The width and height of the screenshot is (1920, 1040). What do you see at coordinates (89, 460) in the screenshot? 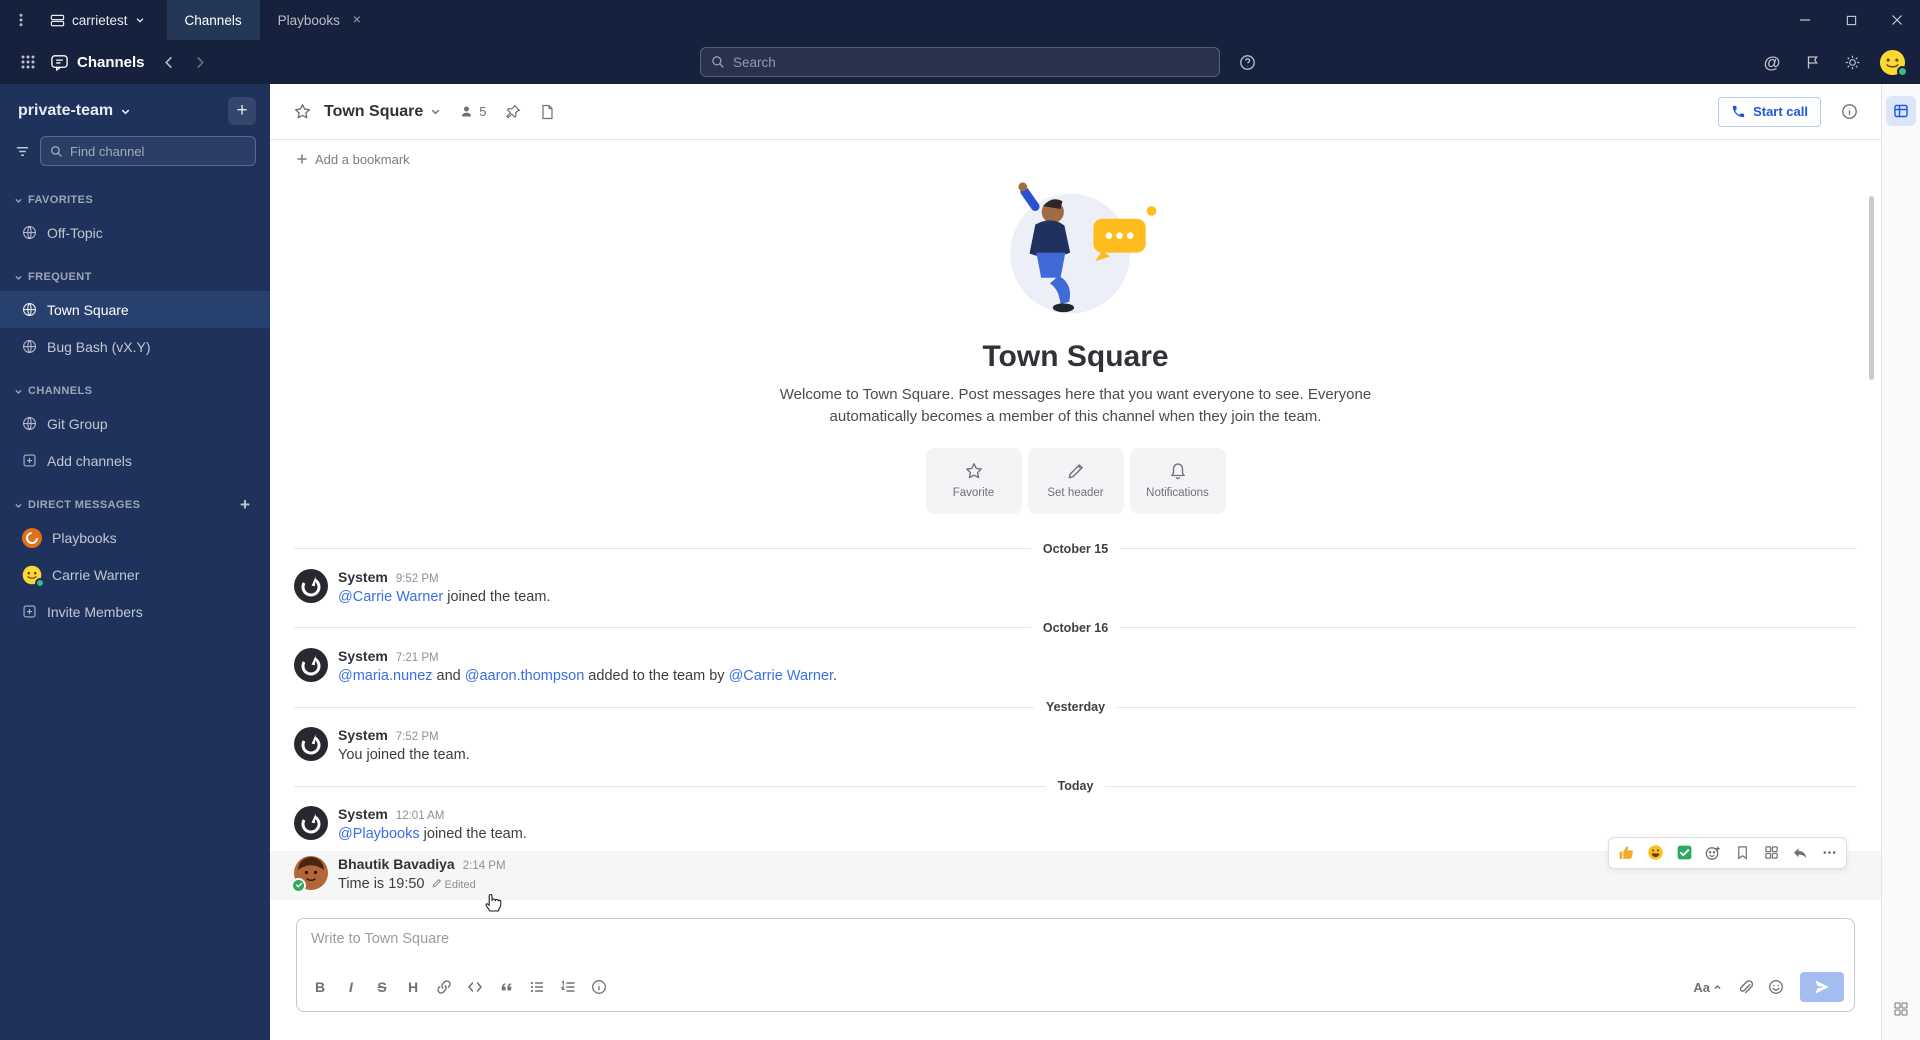
I see `channel-label: Add channels` at bounding box center [89, 460].